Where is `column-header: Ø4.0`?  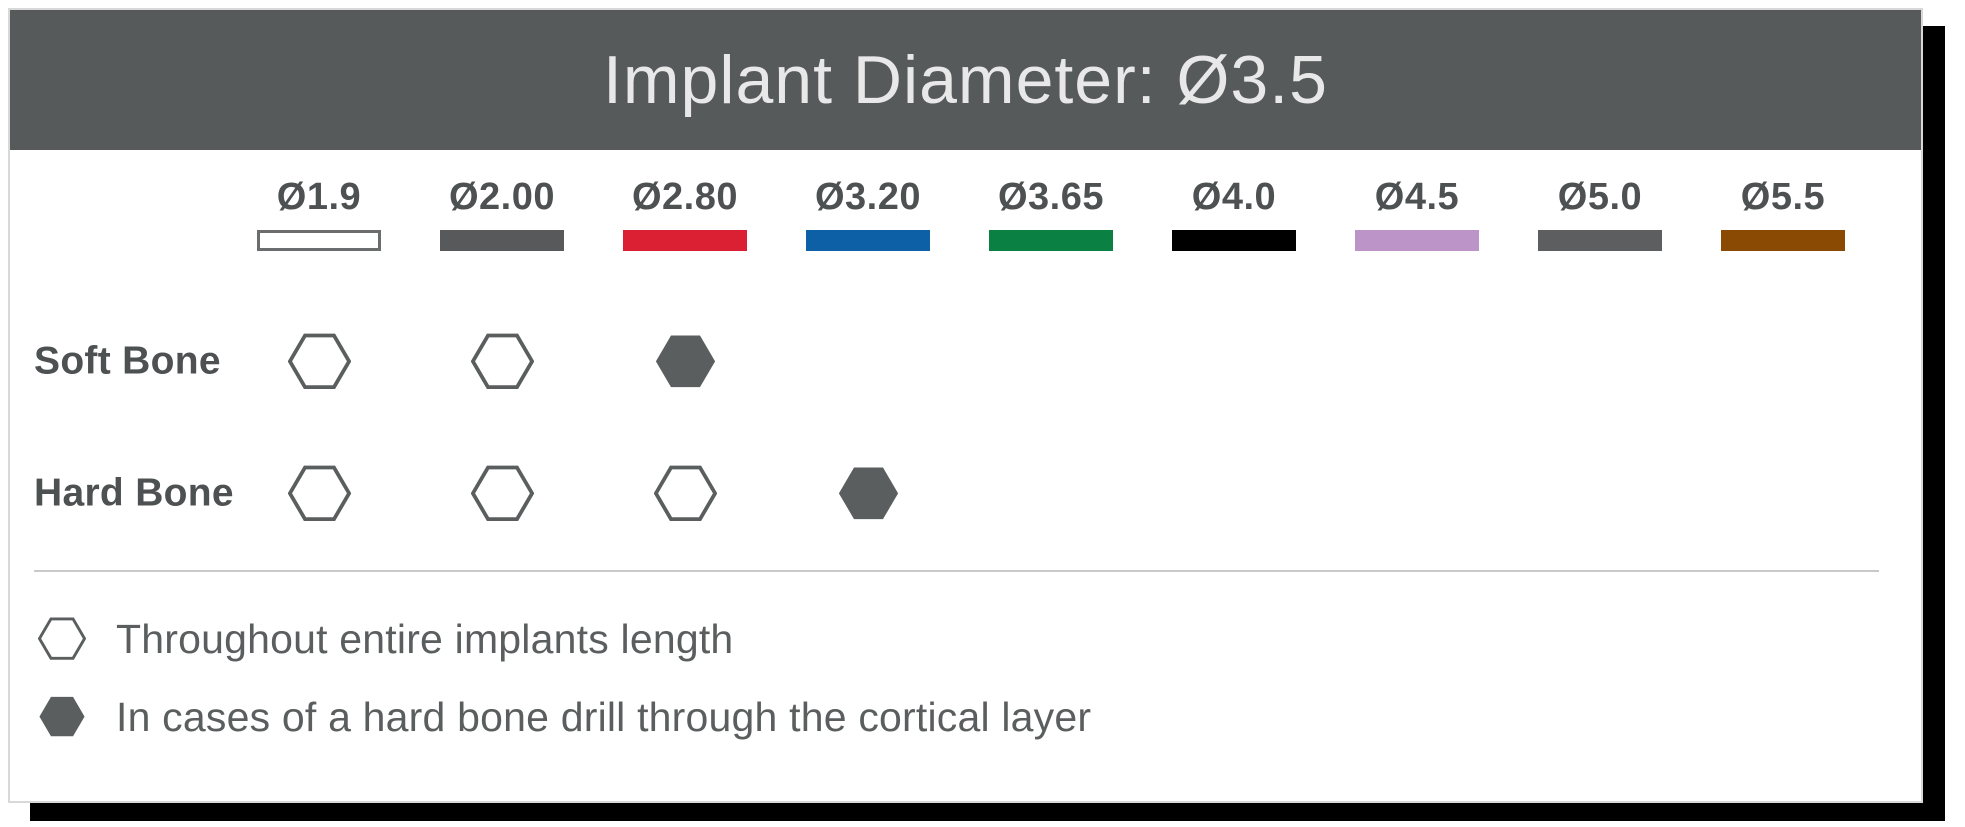
column-header: Ø4.0 is located at coordinates (1234, 214).